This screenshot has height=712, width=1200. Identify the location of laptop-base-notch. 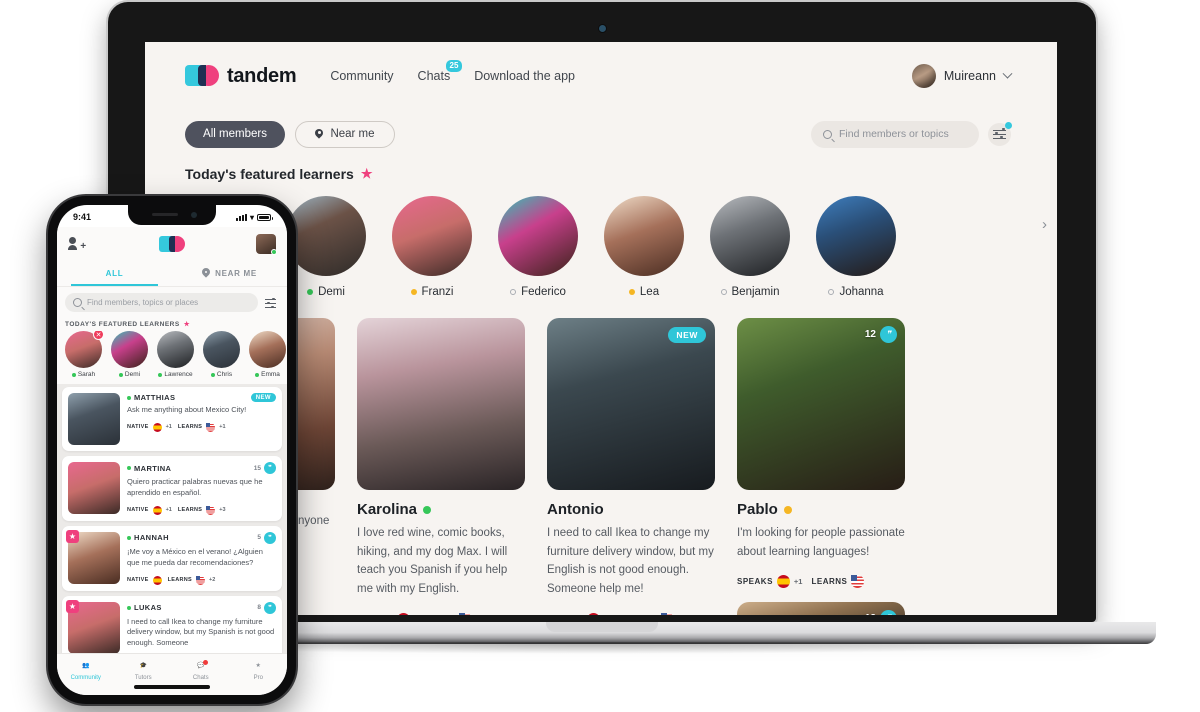
(602, 627).